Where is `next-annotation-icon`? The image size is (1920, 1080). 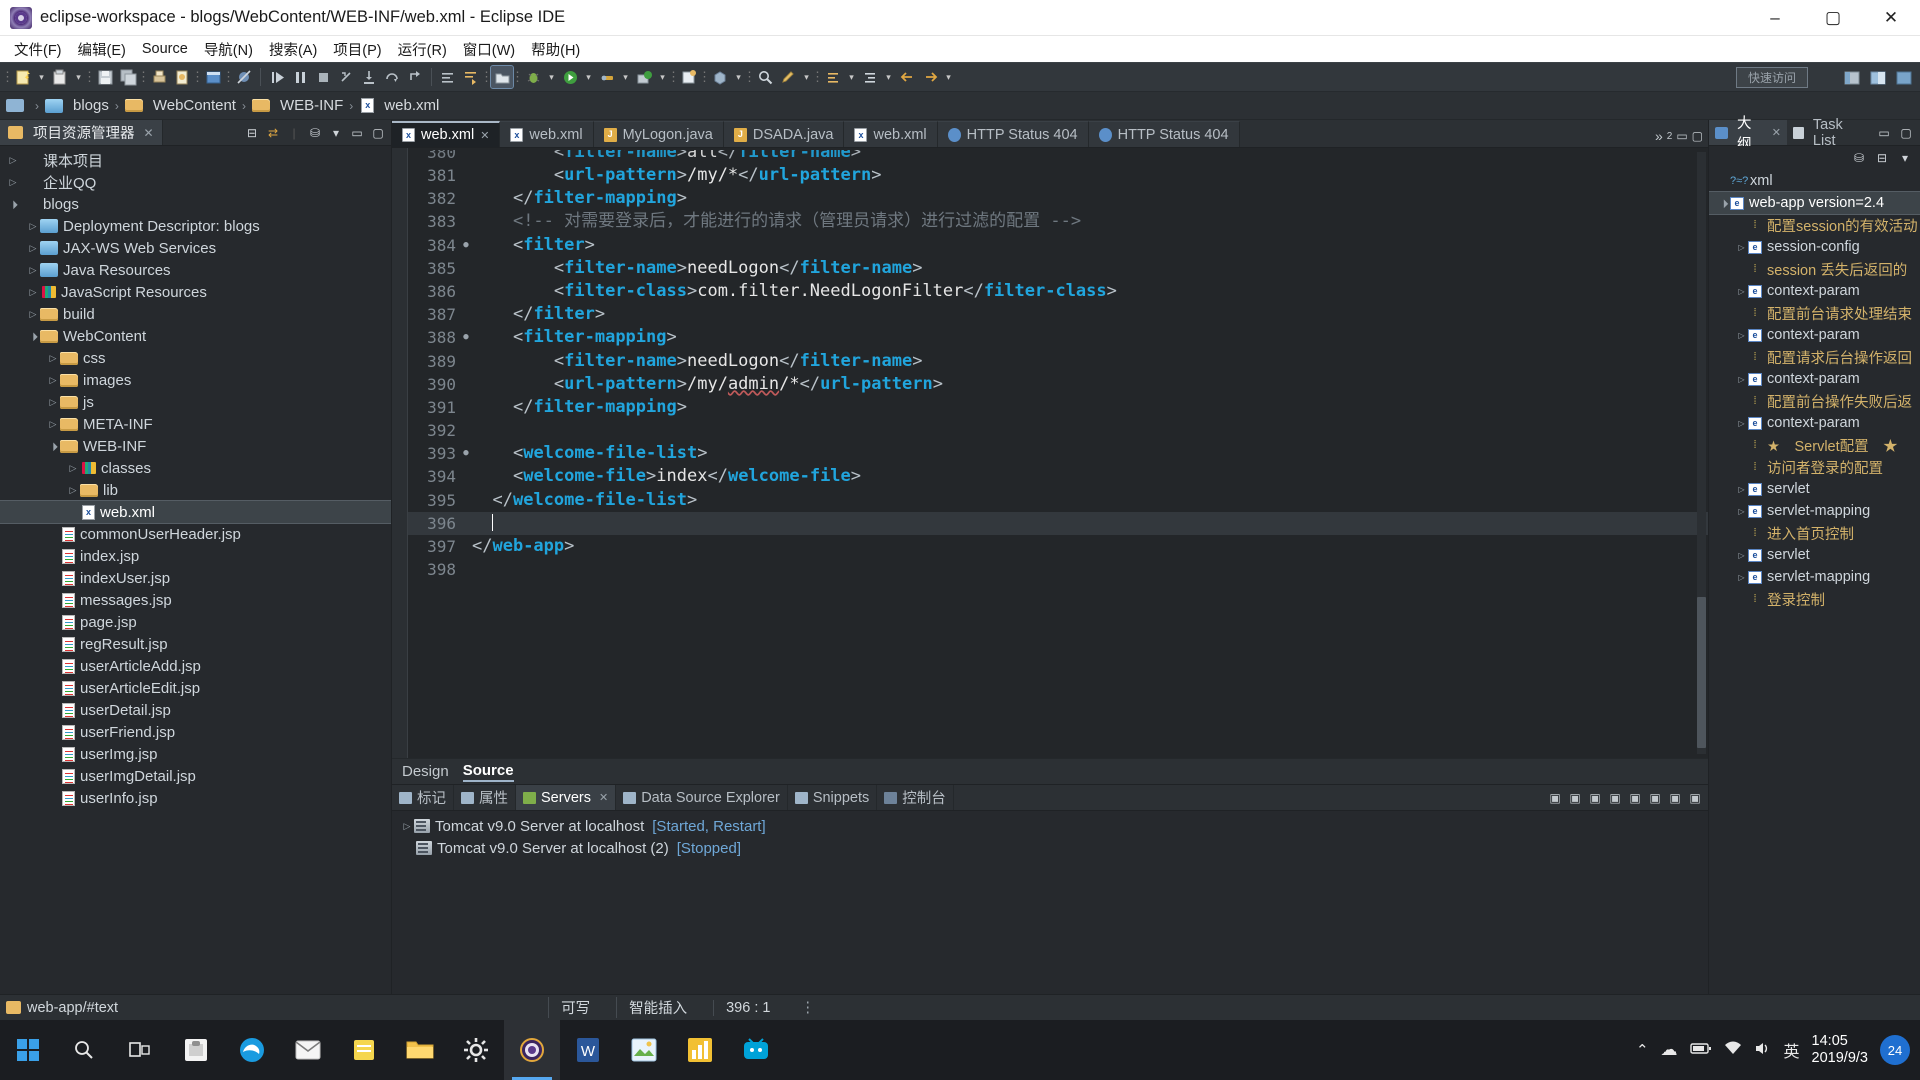 next-annotation-icon is located at coordinates (448, 77).